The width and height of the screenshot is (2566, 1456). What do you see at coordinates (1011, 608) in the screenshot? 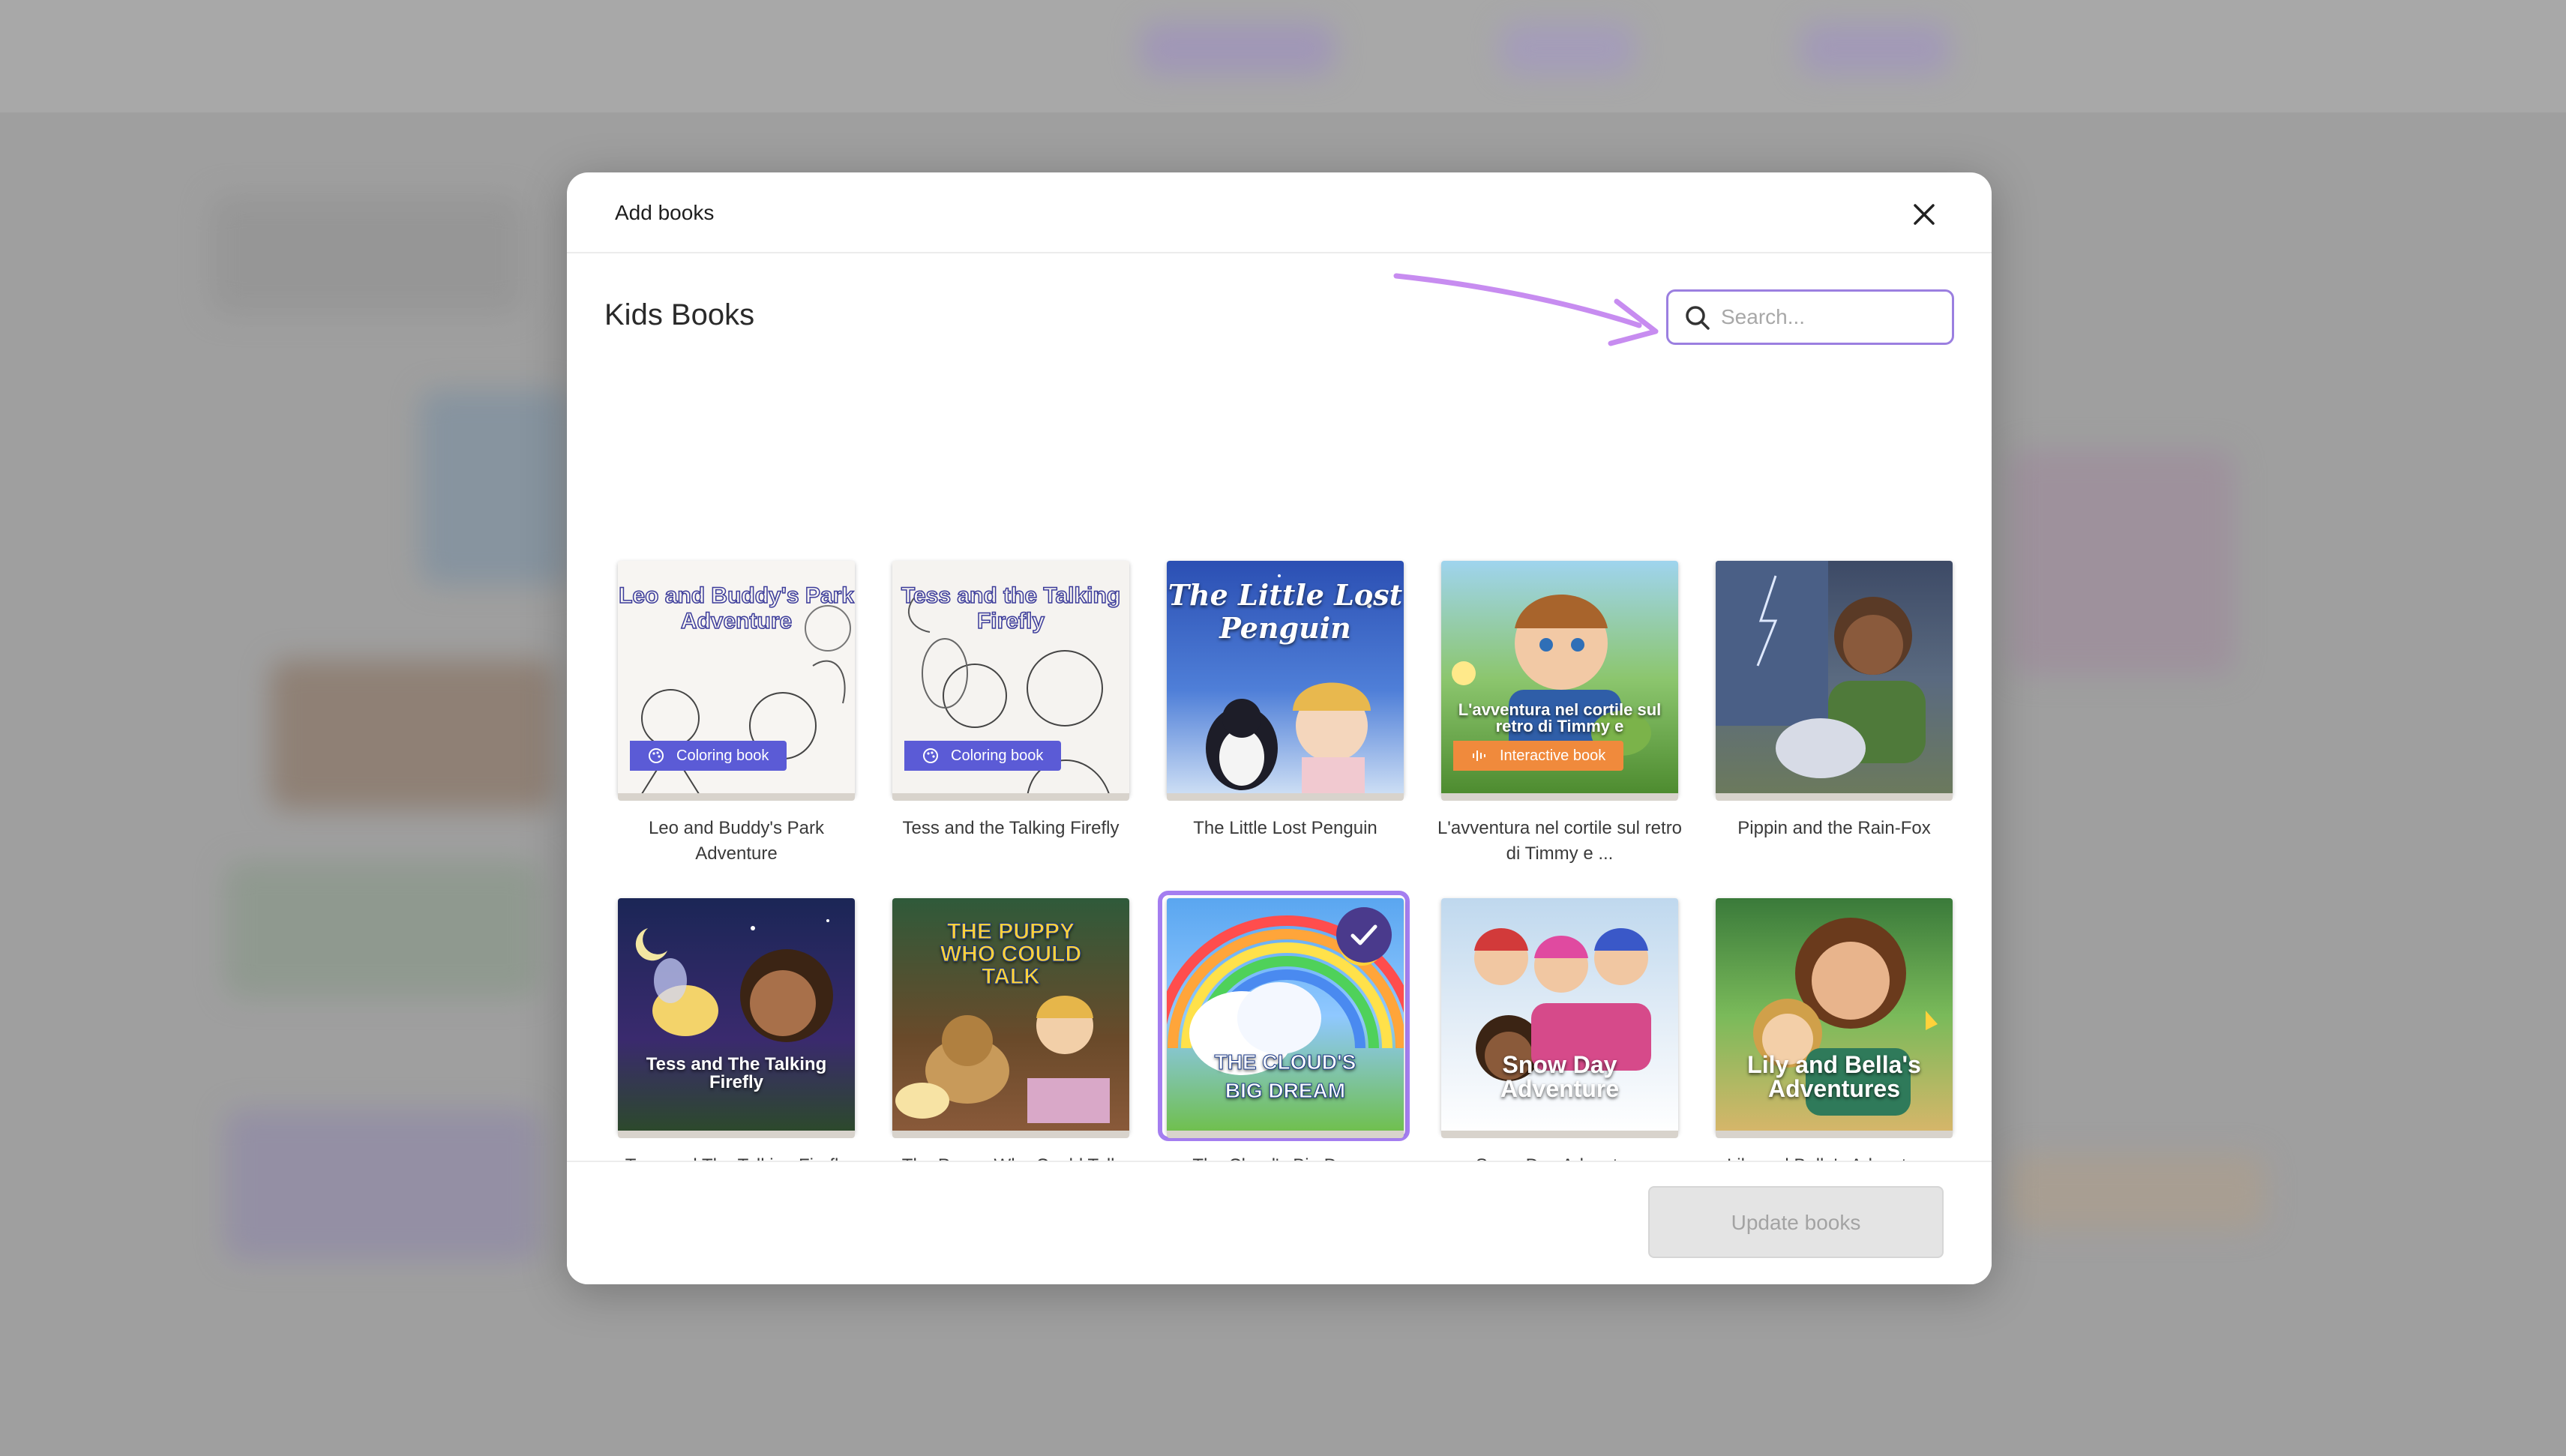
I see `cover-title: Tess and the Talking Firefly` at bounding box center [1011, 608].